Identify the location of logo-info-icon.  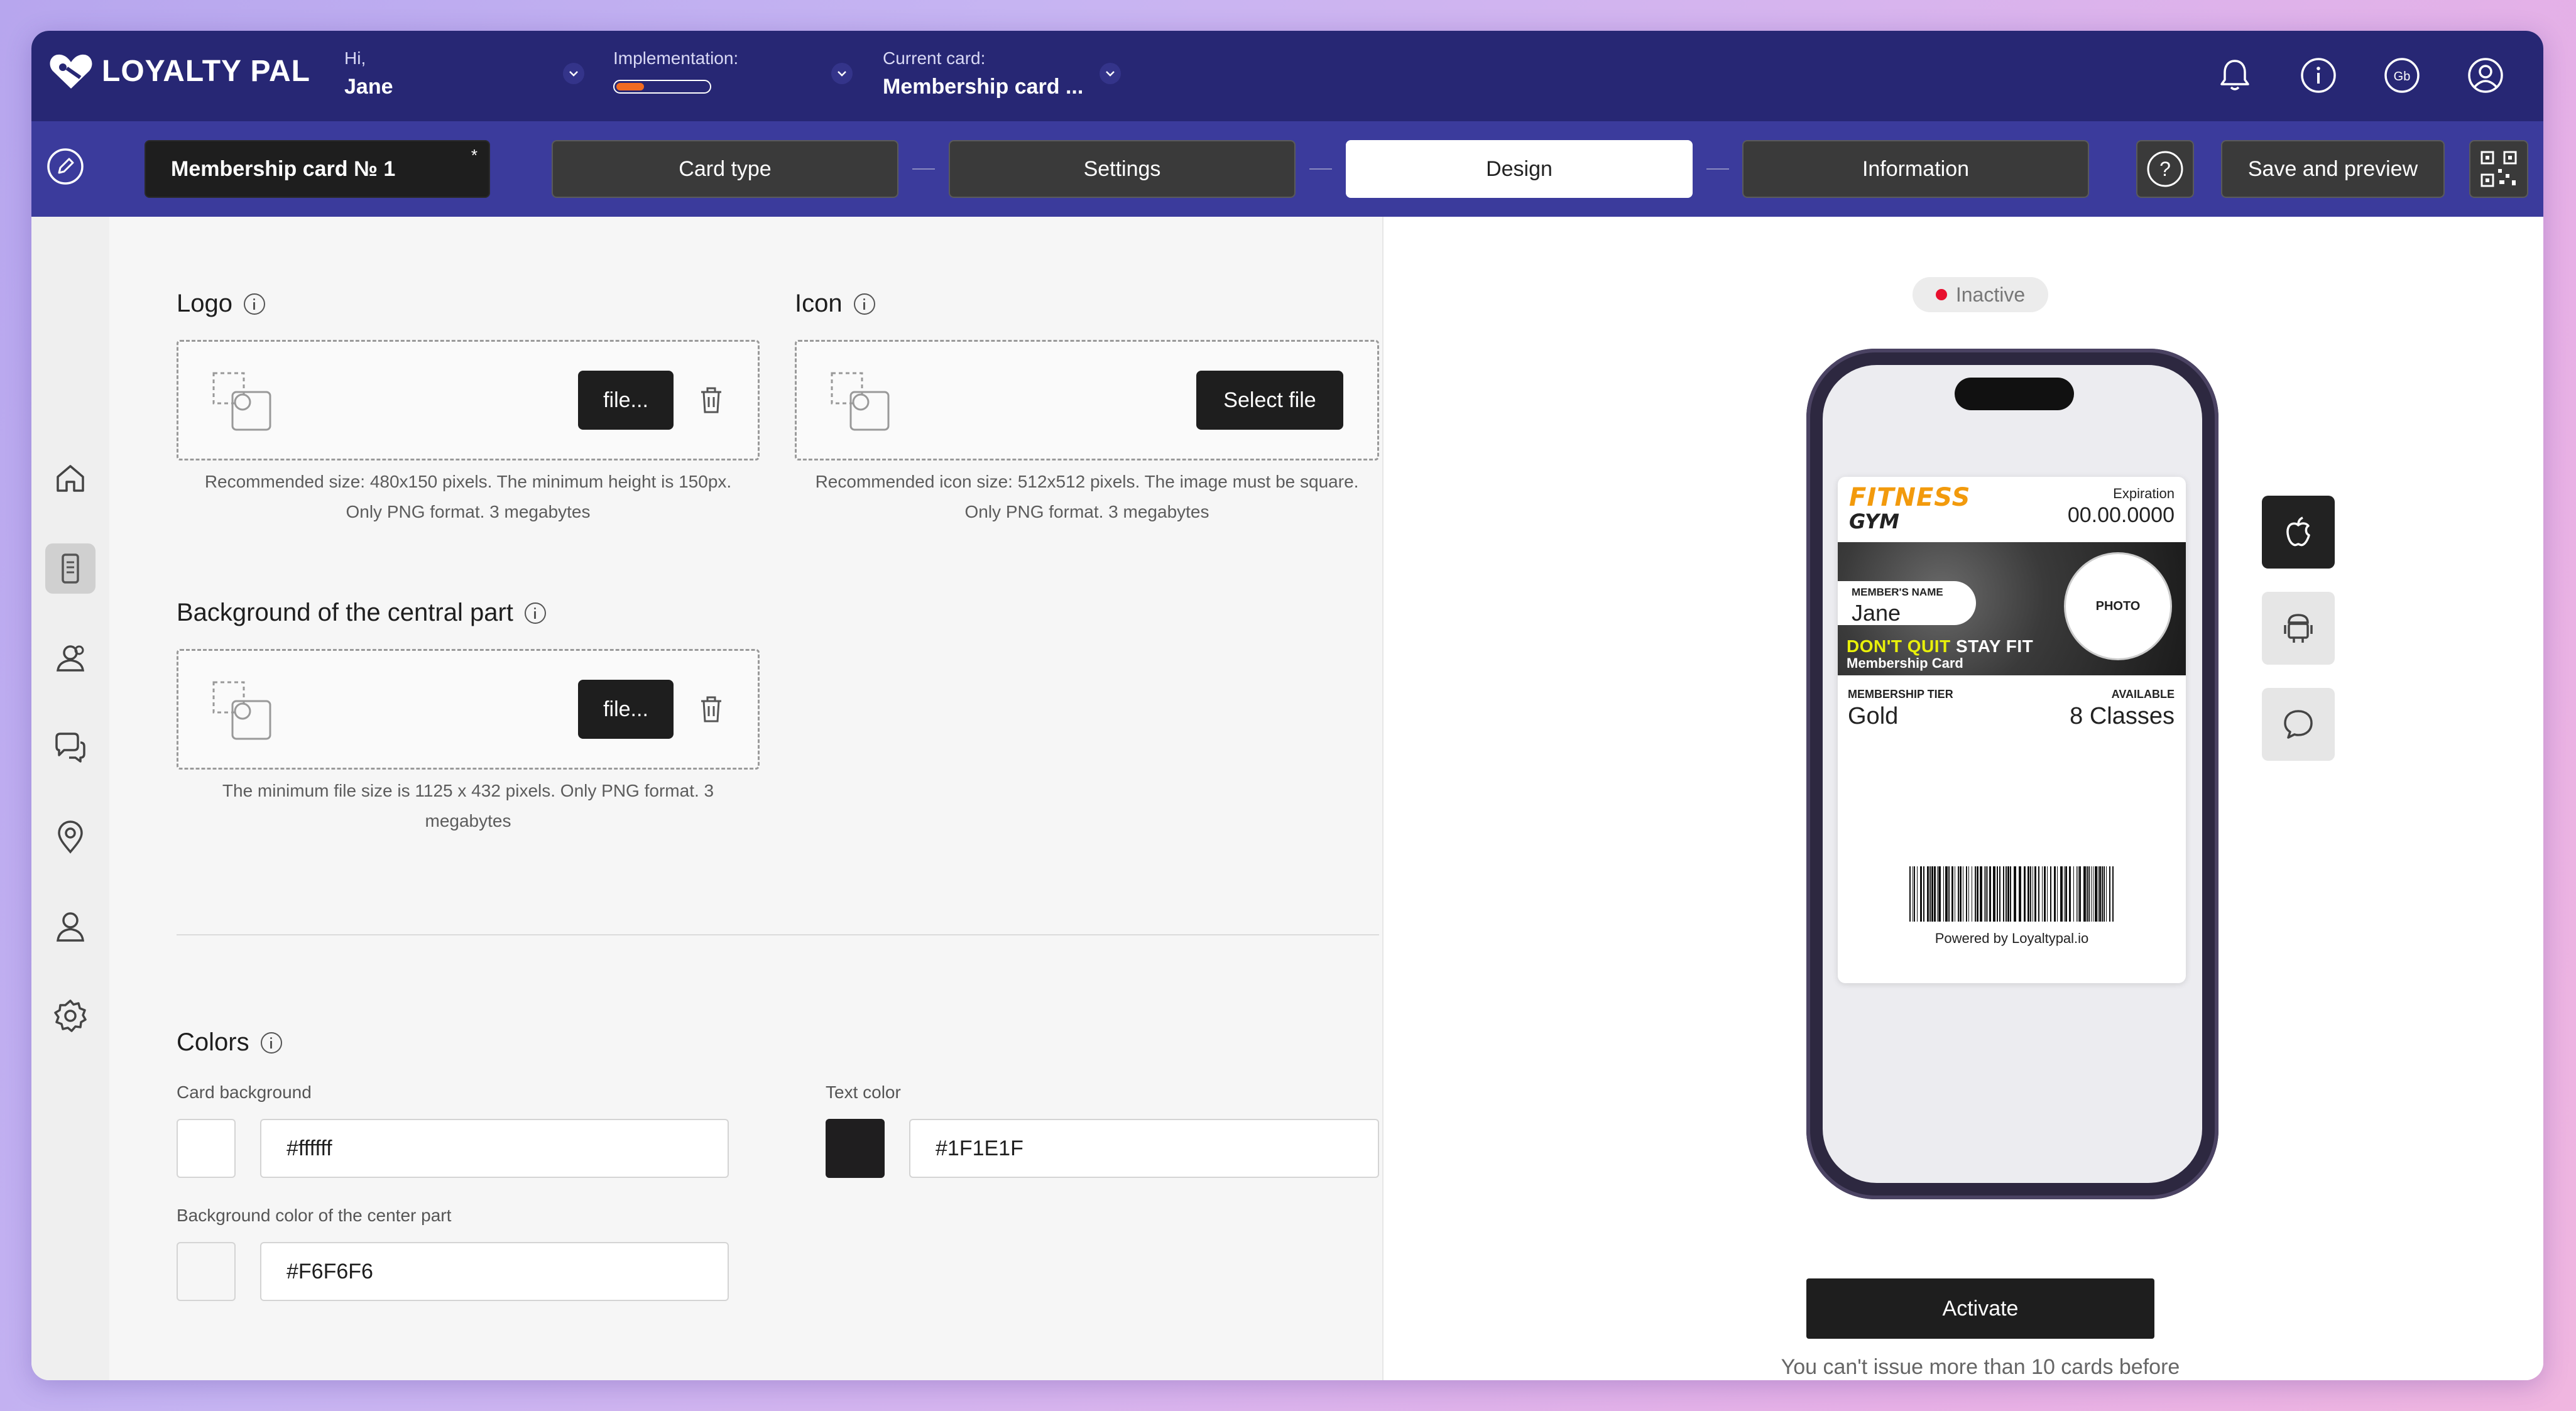
(254, 304).